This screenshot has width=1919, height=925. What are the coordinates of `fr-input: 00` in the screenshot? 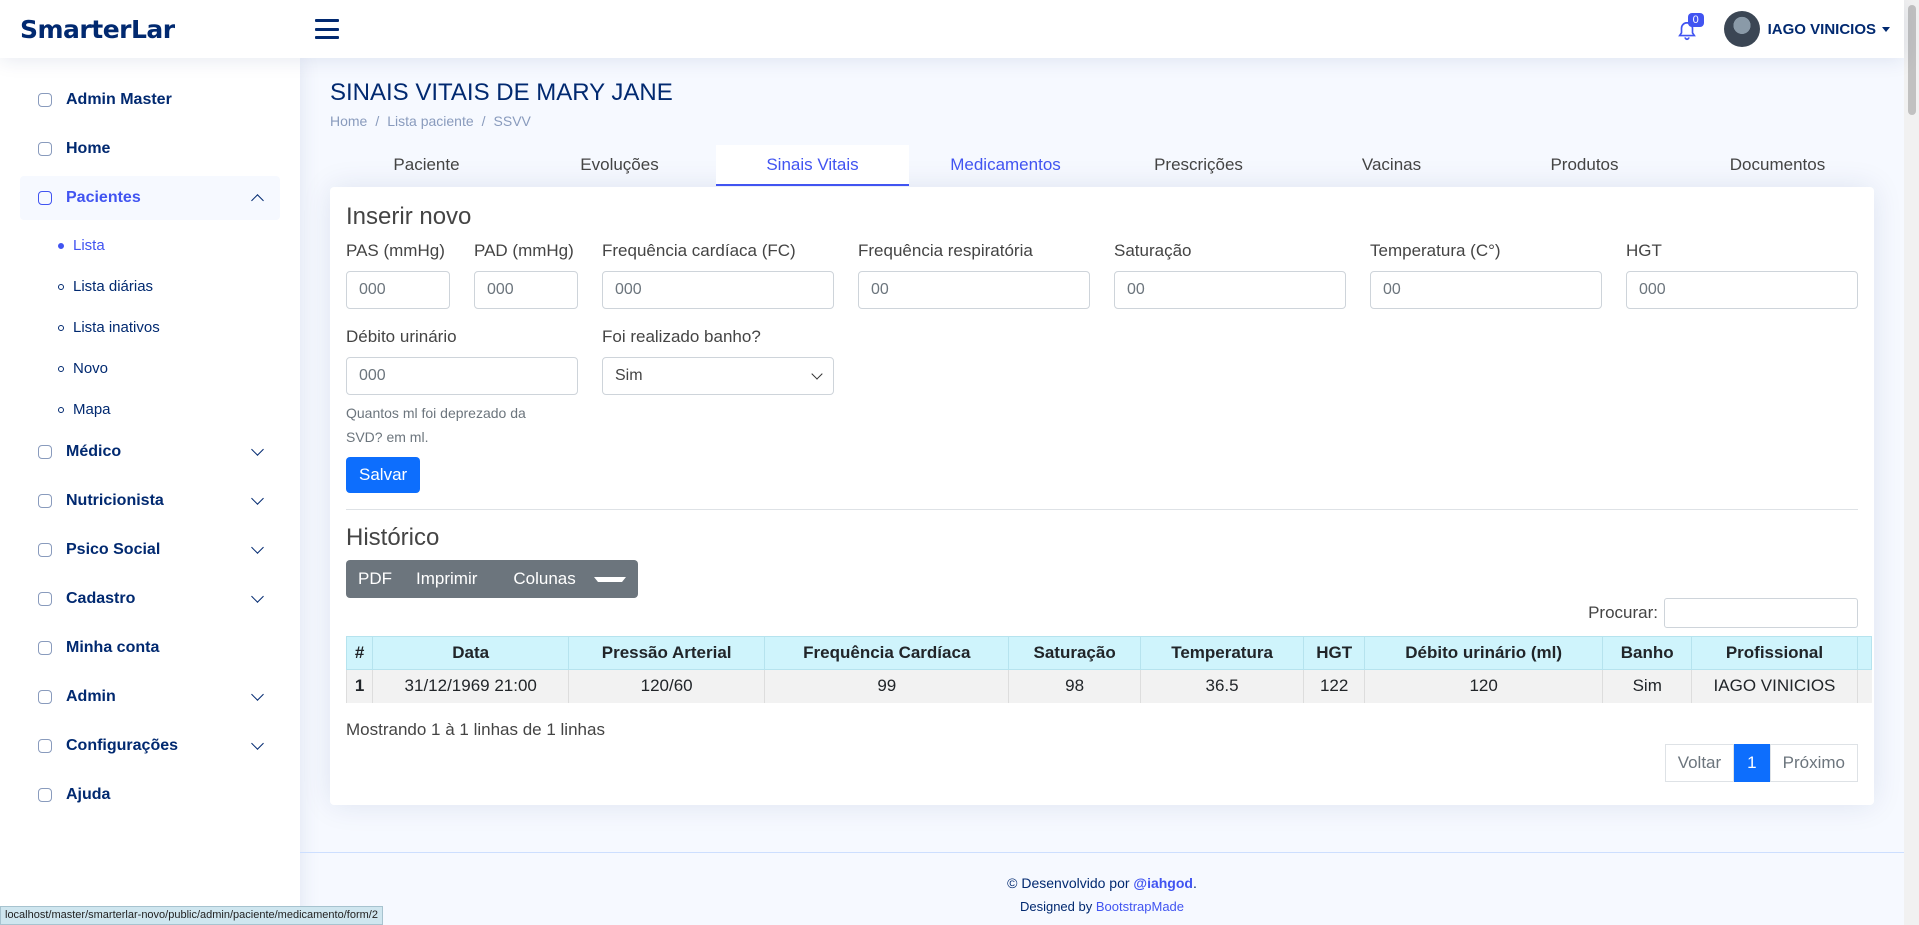 It's located at (974, 290).